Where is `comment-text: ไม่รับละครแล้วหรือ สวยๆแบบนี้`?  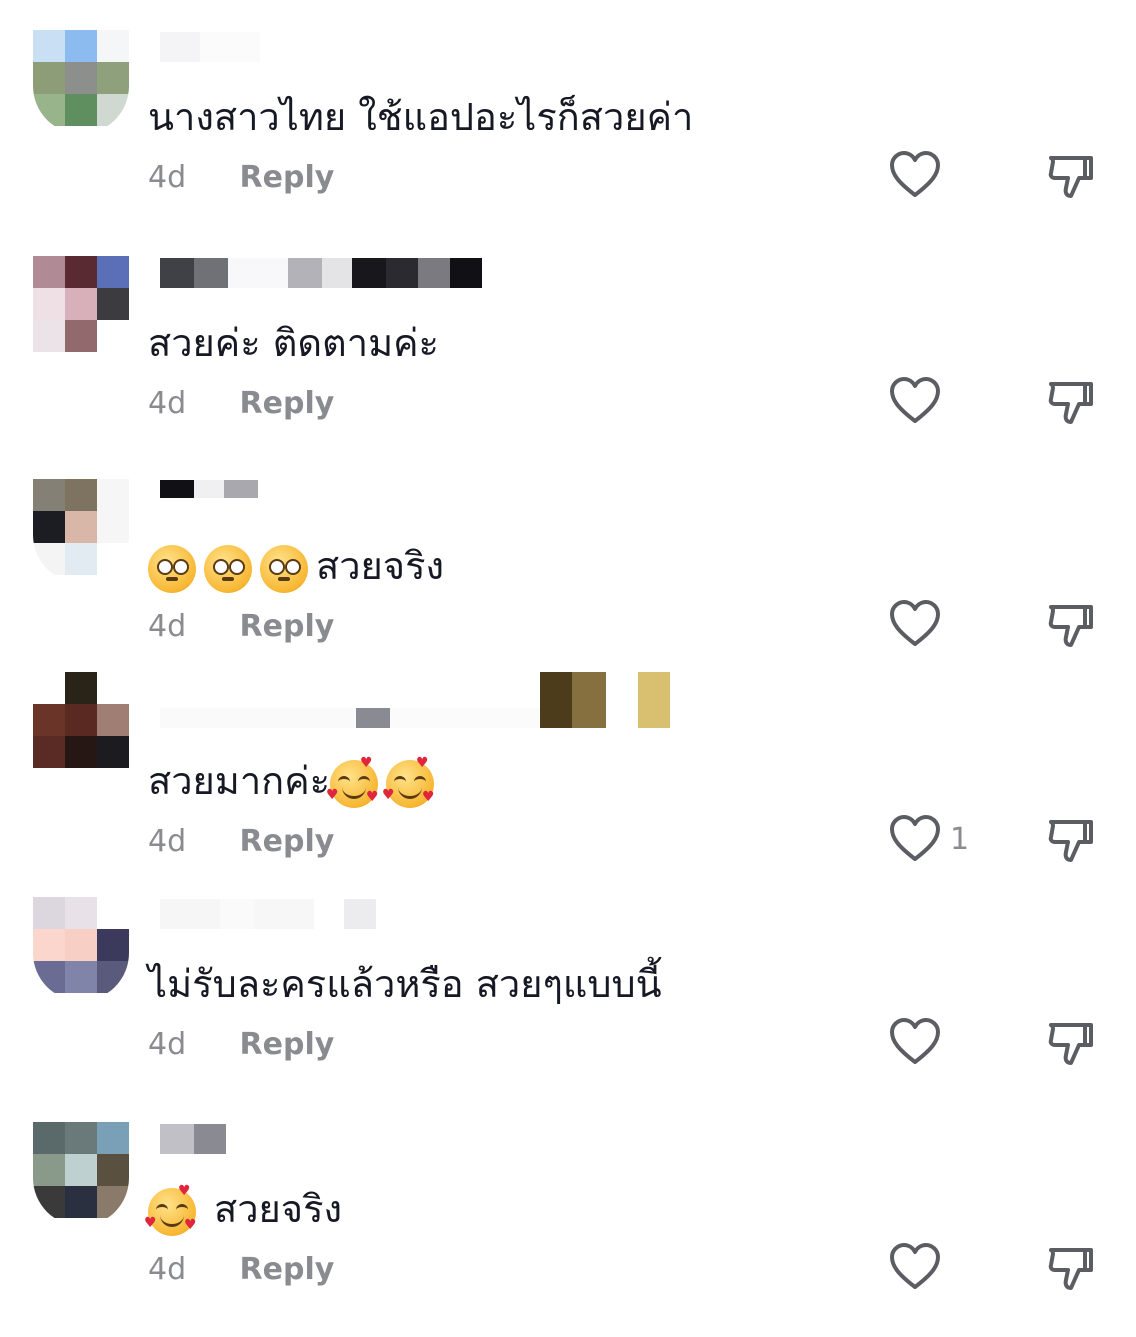
comment-text: ไม่รับละครแล้วหรือ สวยๆแบบนี้ is located at coordinates (405, 984).